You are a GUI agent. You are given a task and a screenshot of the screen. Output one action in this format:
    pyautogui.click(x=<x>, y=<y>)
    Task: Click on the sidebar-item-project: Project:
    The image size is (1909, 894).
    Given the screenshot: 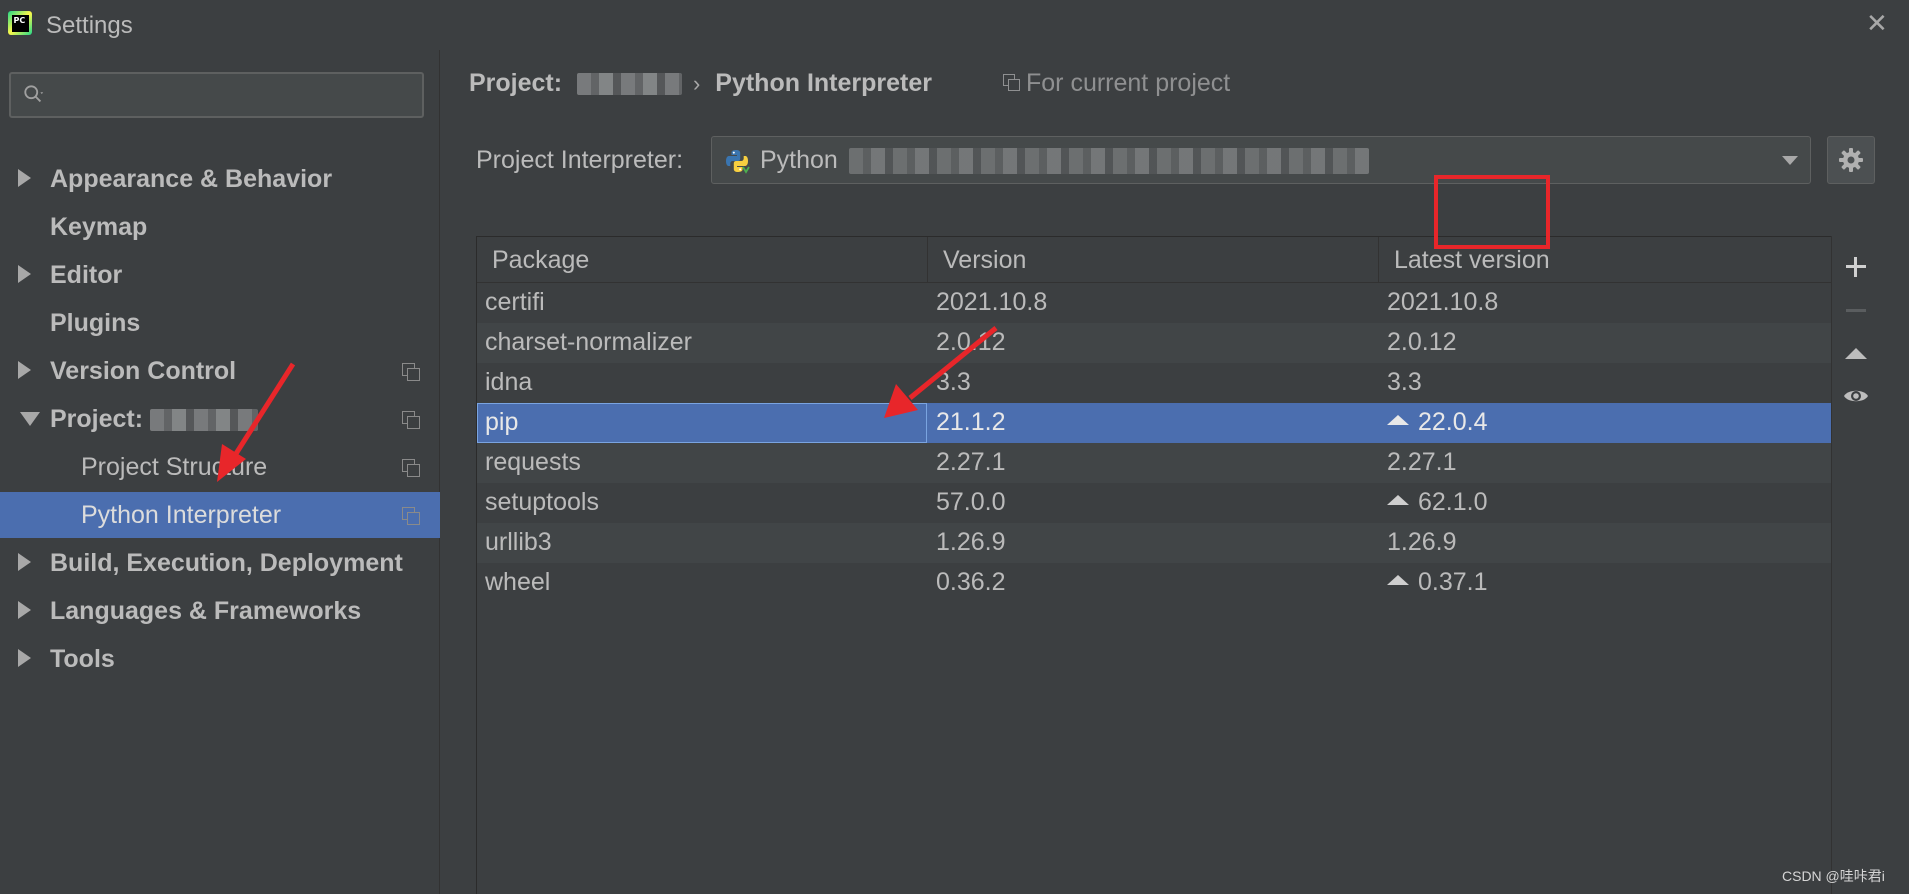 What is the action you would take?
    pyautogui.click(x=220, y=419)
    